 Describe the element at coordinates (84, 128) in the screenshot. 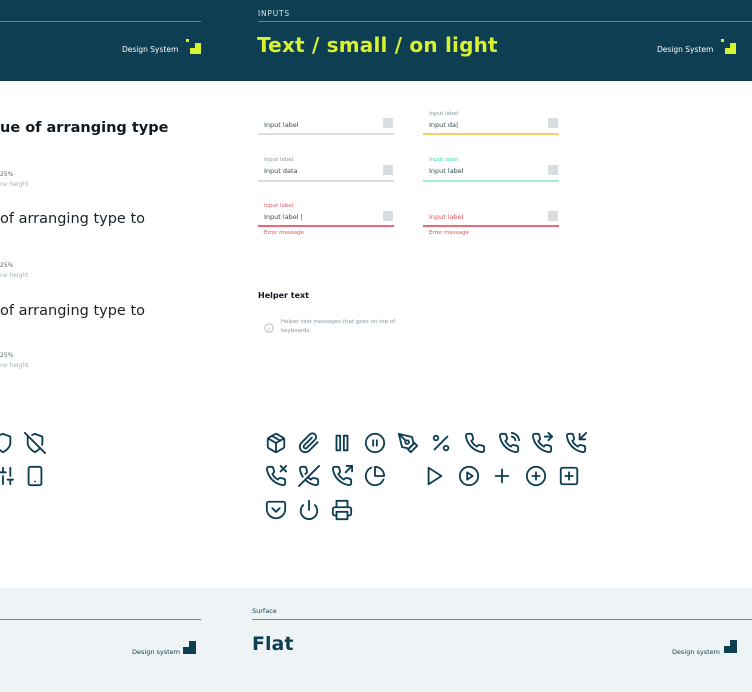

I see `type-sample-bold: ue of arranging type` at that location.